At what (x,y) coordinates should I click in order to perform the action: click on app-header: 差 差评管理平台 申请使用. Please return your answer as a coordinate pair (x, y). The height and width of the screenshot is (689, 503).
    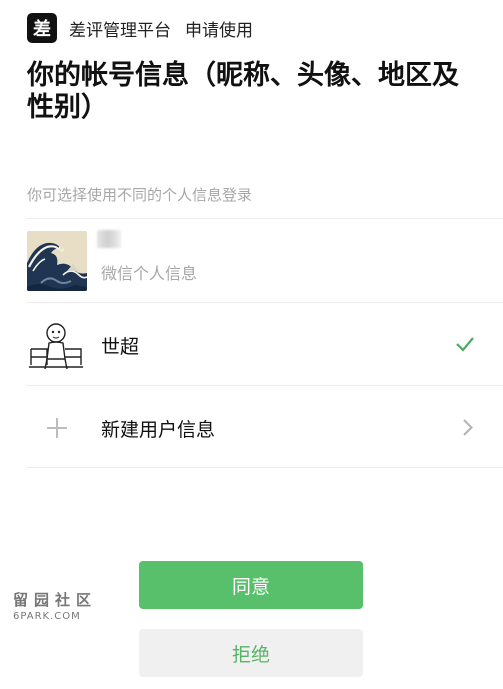
    Looking at the image, I should click on (140, 28).